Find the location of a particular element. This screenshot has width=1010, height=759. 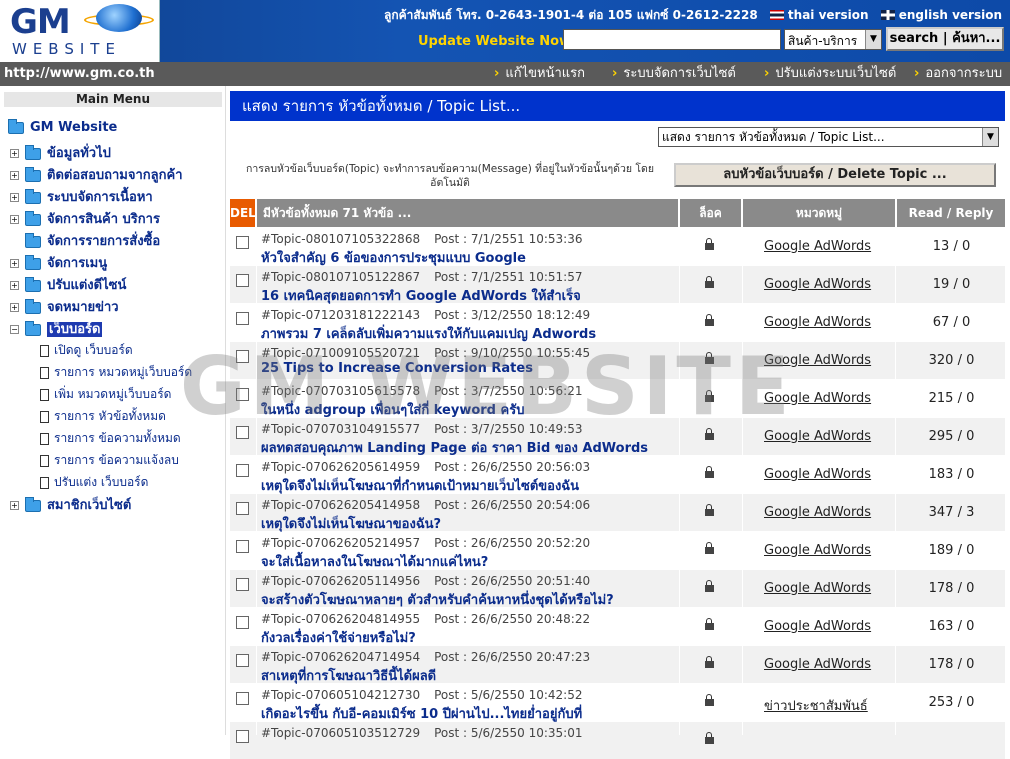

search-input is located at coordinates (672, 39).